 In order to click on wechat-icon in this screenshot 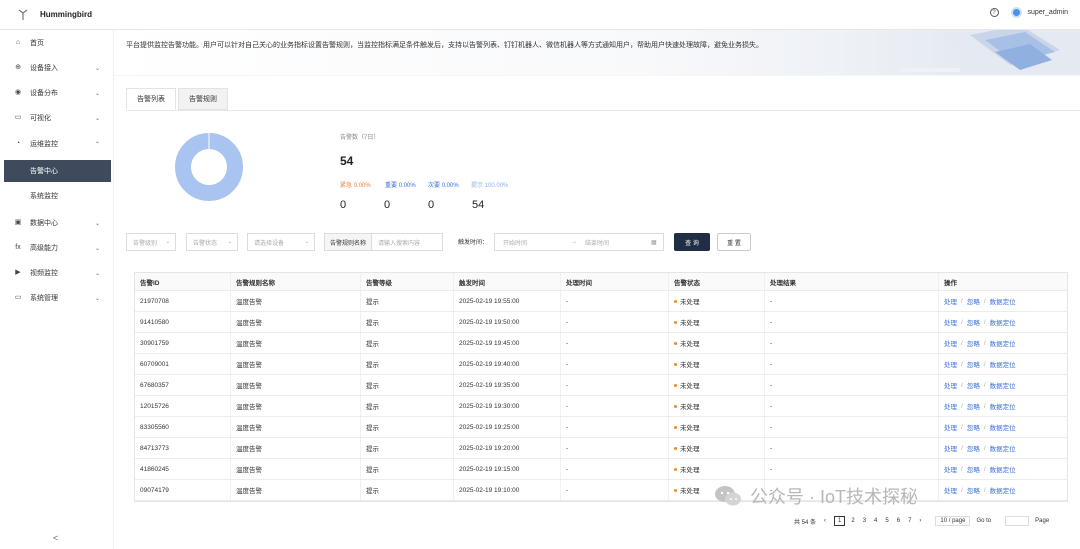, I will do `click(728, 496)`.